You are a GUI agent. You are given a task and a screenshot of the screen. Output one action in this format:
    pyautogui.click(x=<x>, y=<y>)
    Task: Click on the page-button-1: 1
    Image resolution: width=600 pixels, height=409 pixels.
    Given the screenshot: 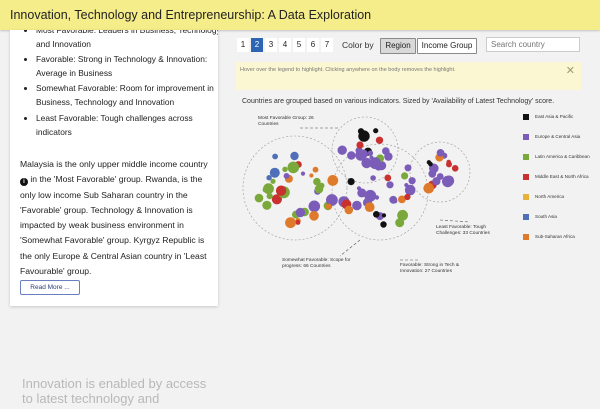 What is the action you would take?
    pyautogui.click(x=243, y=45)
    